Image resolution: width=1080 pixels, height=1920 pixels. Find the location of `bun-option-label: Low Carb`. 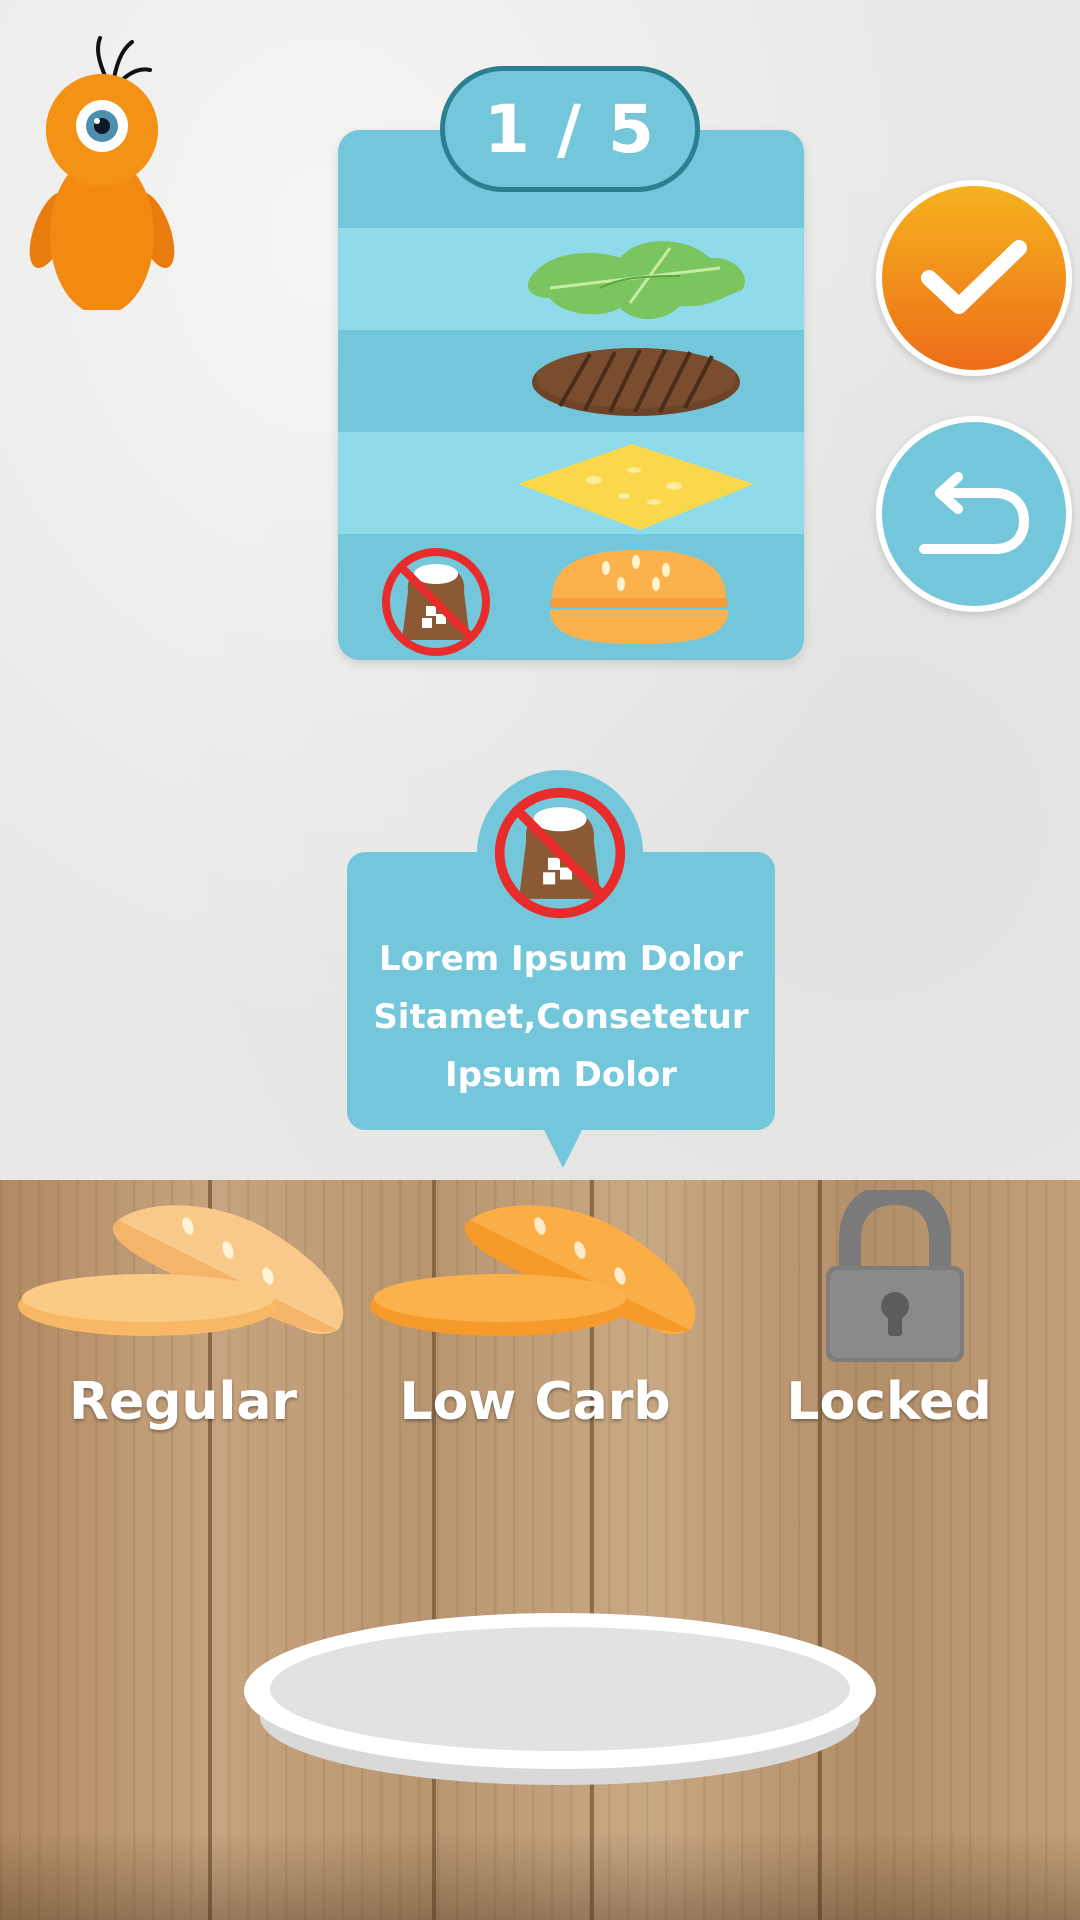

bun-option-label: Low Carb is located at coordinates (535, 1402).